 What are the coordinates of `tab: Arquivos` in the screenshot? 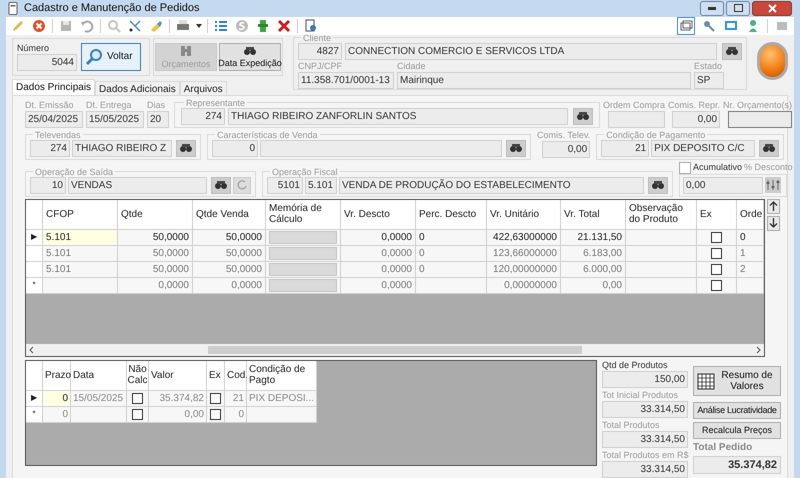 It's located at (203, 87).